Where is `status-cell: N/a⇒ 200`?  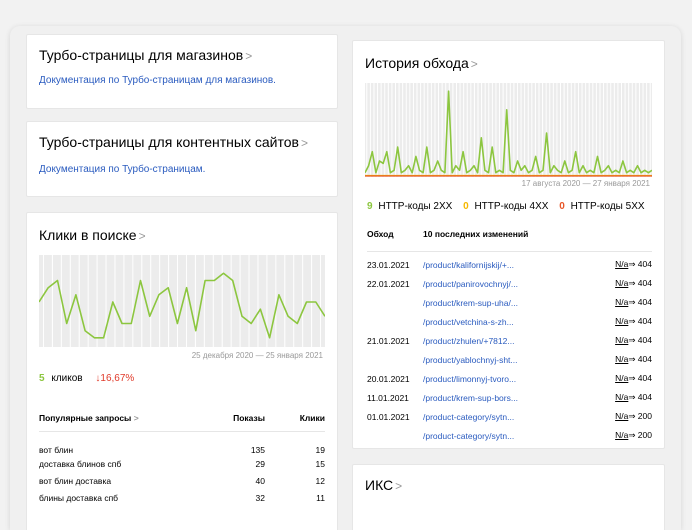
status-cell: N/a⇒ 200 is located at coordinates (620, 435).